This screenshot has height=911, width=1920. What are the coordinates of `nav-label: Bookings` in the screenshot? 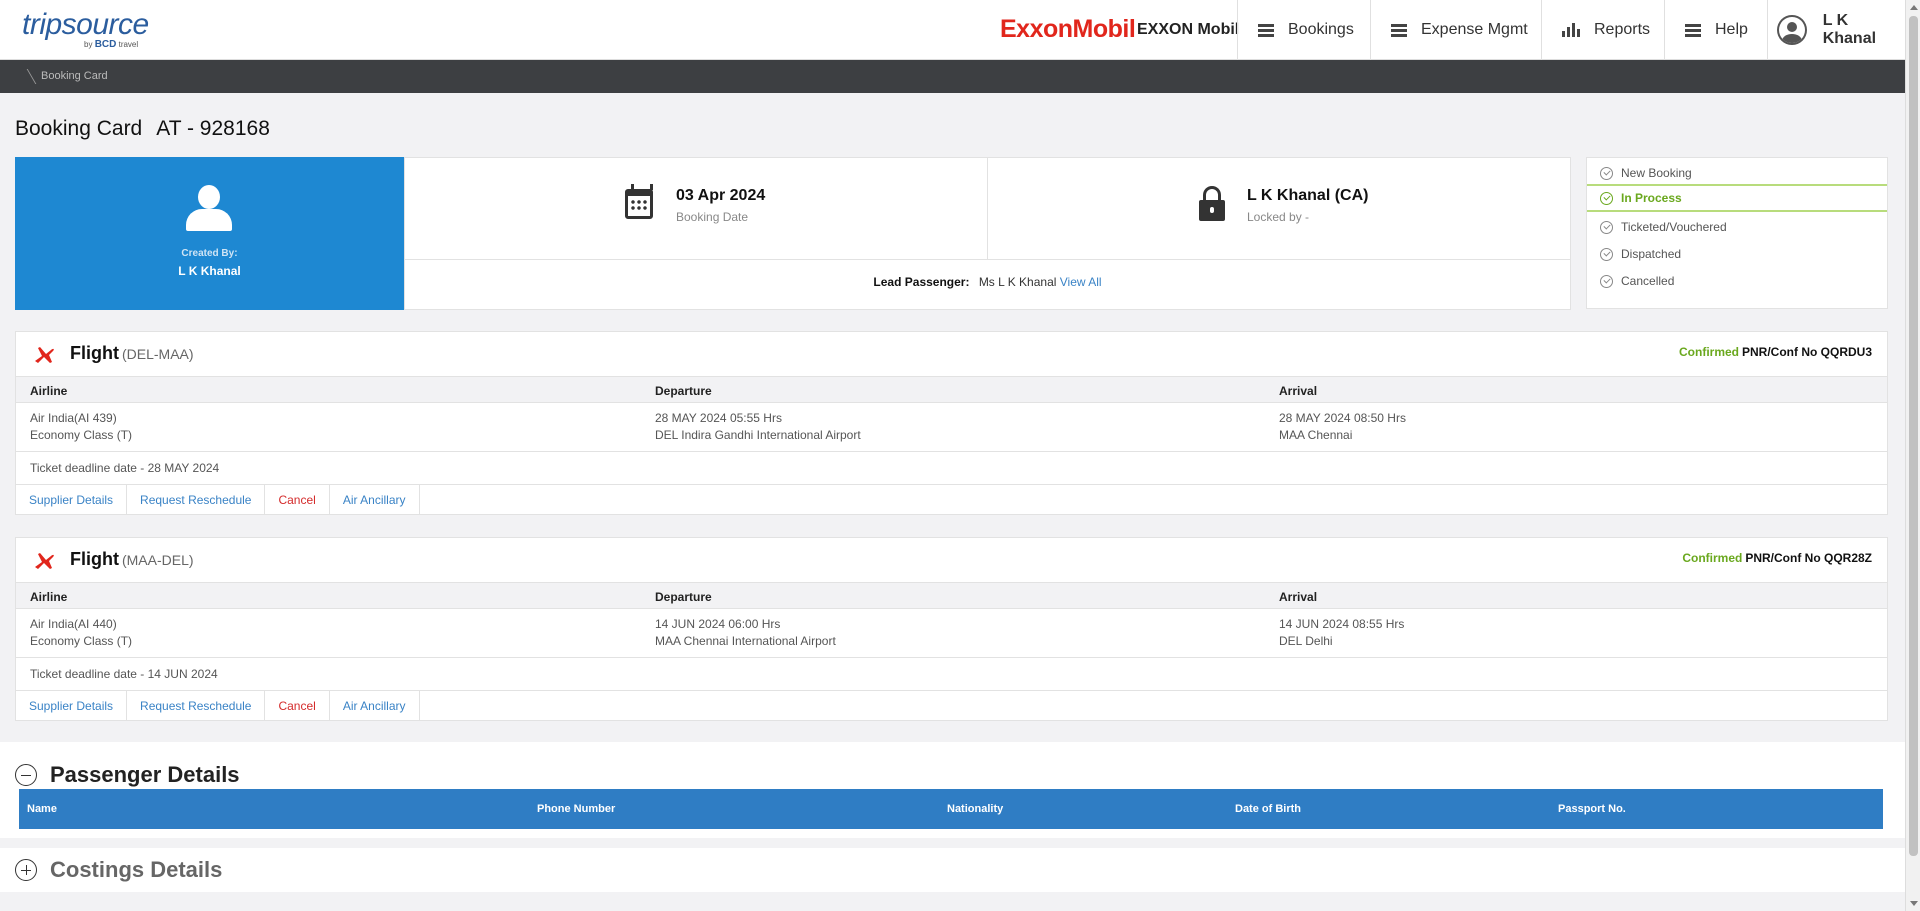 It's located at (1321, 29).